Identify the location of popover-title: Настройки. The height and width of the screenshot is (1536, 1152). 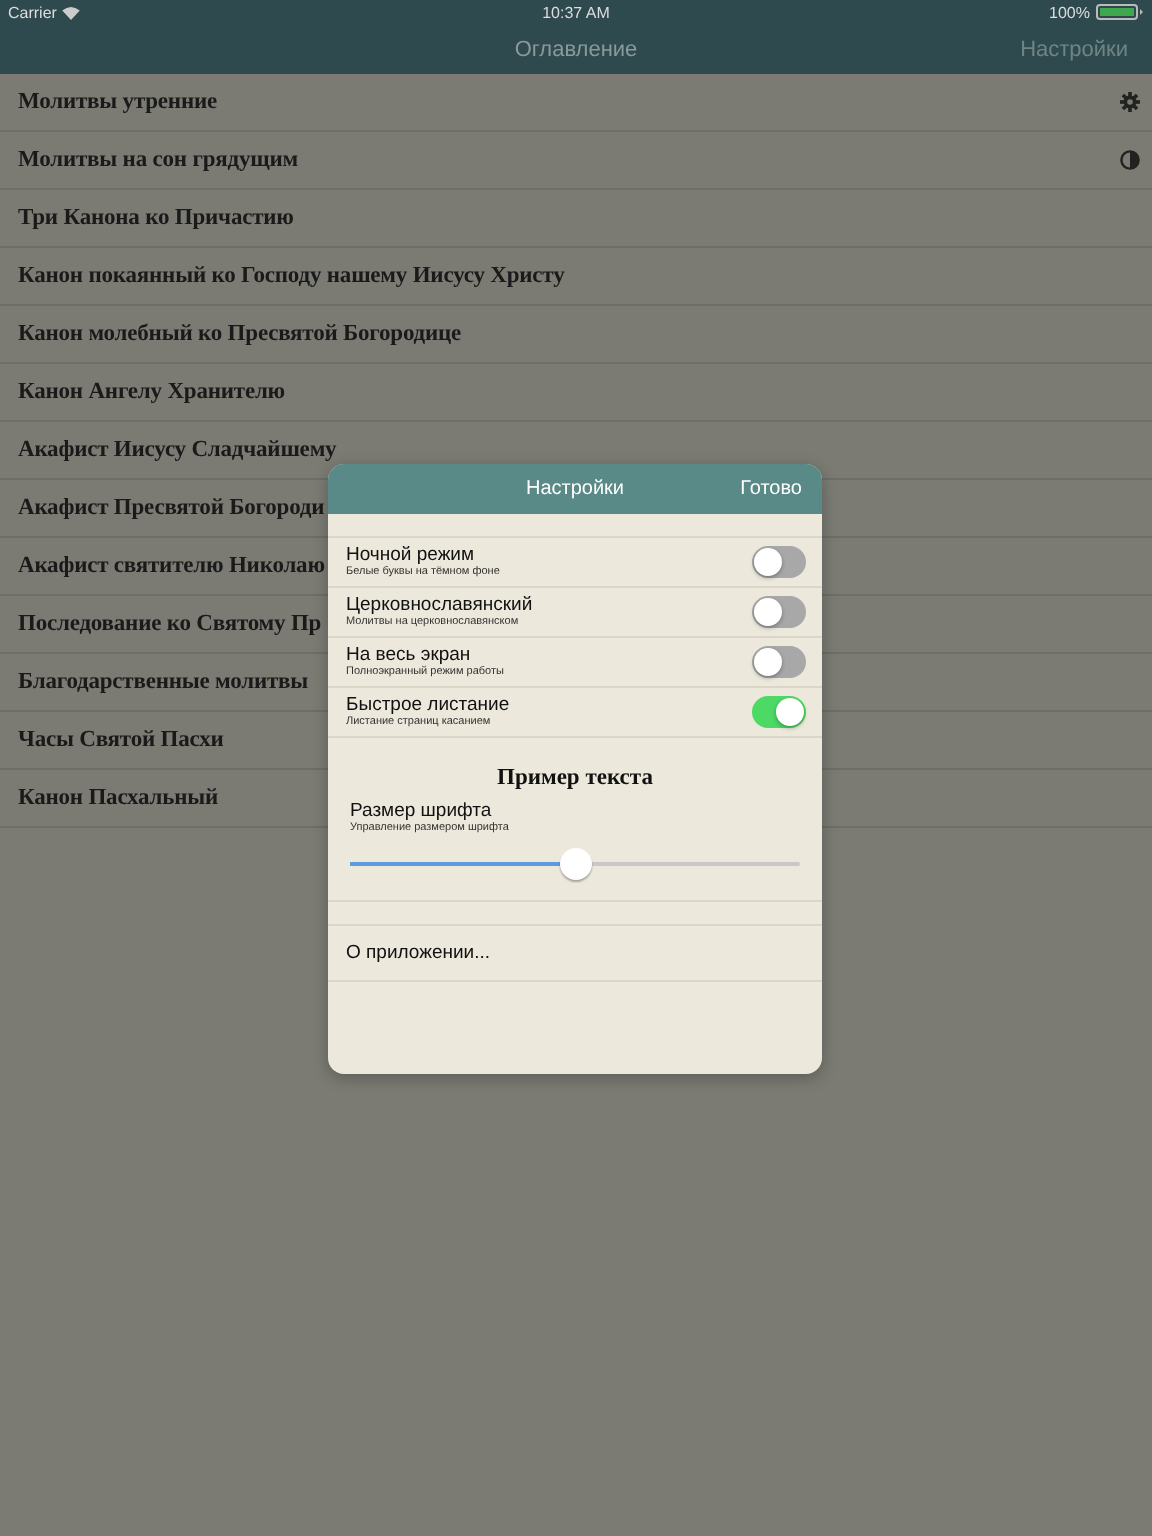
(575, 489).